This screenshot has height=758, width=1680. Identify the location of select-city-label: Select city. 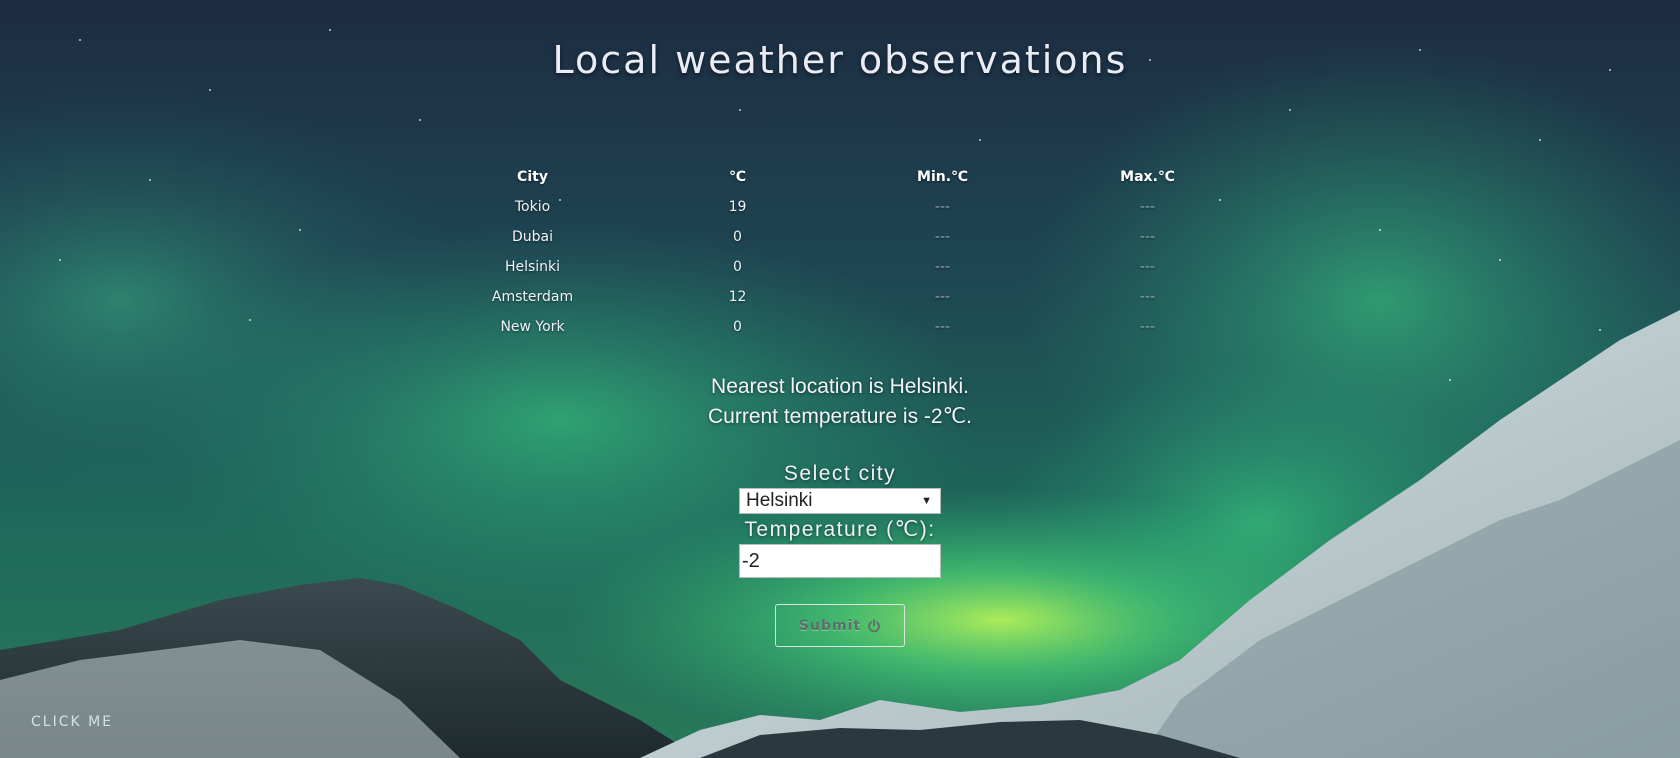
(840, 473).